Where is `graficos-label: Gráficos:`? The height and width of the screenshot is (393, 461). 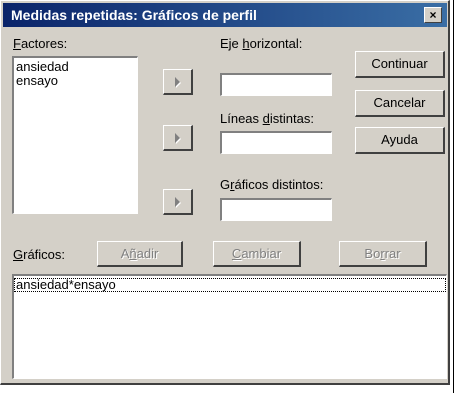
graficos-label: Gráficos: is located at coordinates (39, 254).